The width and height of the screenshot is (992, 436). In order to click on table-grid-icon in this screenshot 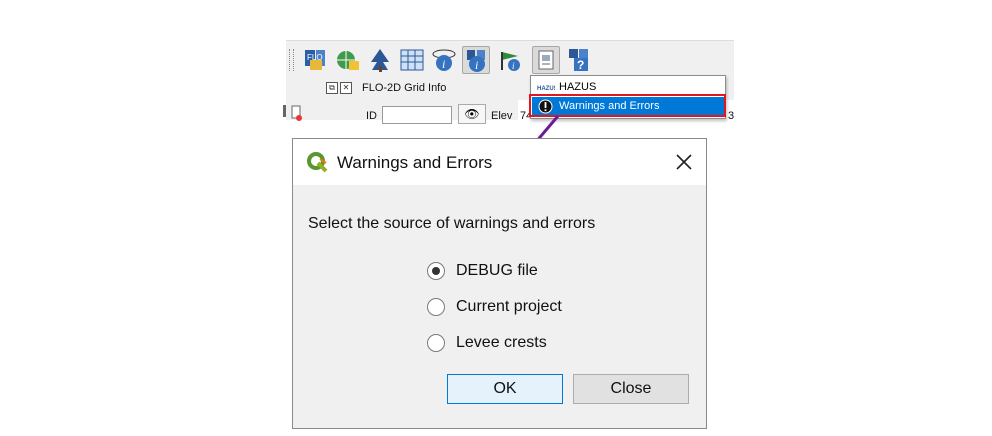, I will do `click(412, 60)`.